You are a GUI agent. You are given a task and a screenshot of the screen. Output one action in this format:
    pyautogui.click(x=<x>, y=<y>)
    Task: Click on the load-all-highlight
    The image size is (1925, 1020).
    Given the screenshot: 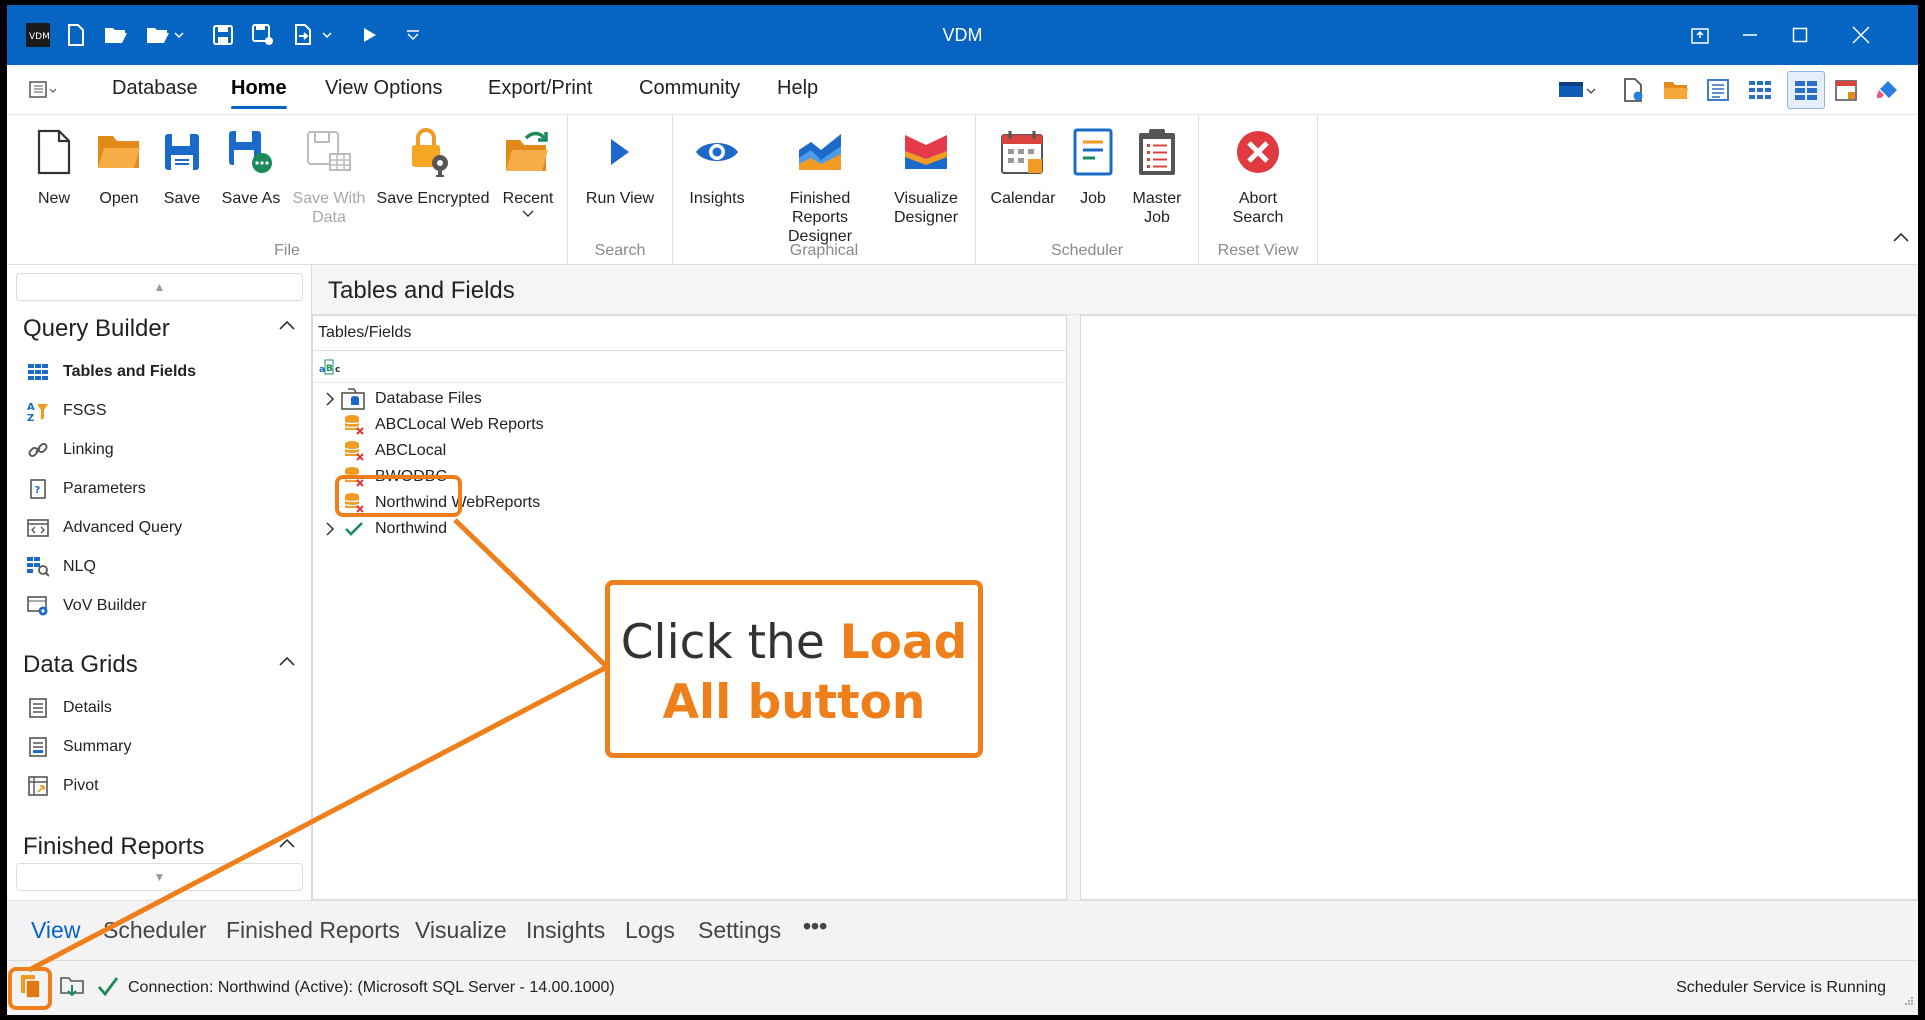 What is the action you would take?
    pyautogui.click(x=30, y=988)
    